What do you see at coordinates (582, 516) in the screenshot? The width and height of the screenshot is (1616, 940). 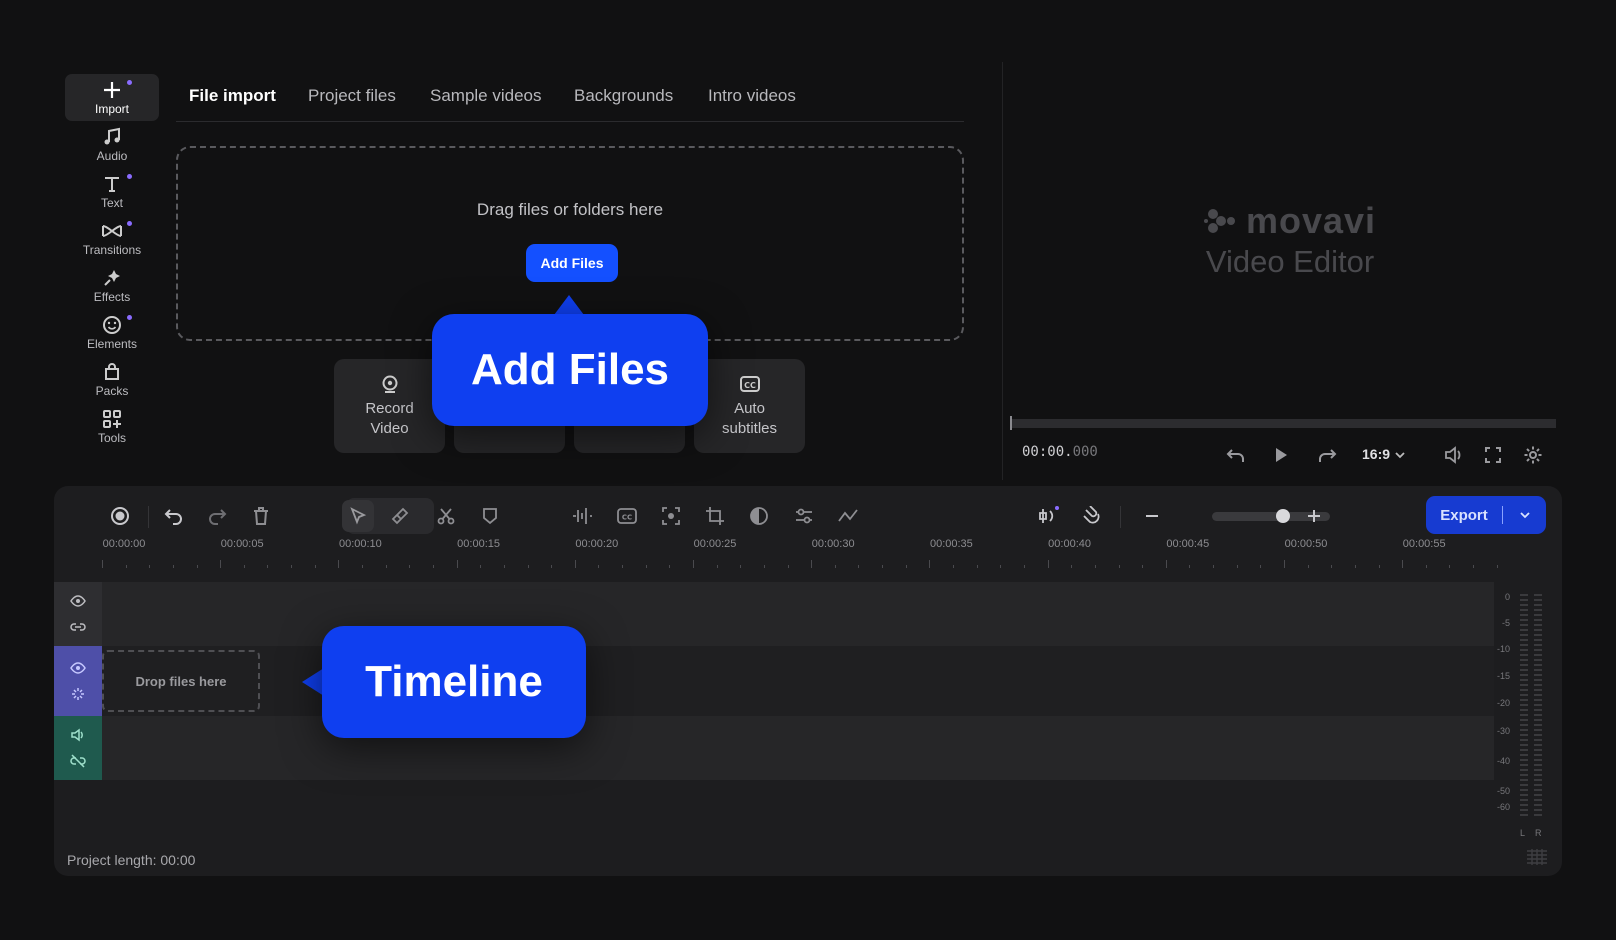 I see `audio-waveform-icon` at bounding box center [582, 516].